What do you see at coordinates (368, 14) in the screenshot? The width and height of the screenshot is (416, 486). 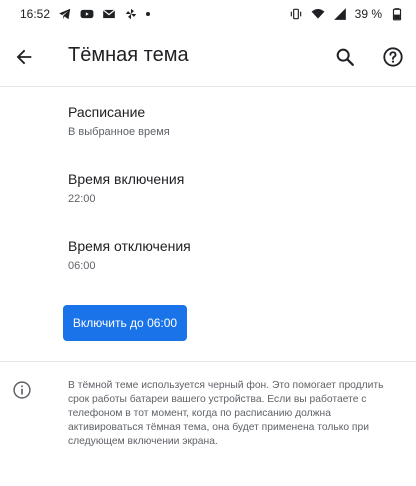 I see `battery-percent: 39 %` at bounding box center [368, 14].